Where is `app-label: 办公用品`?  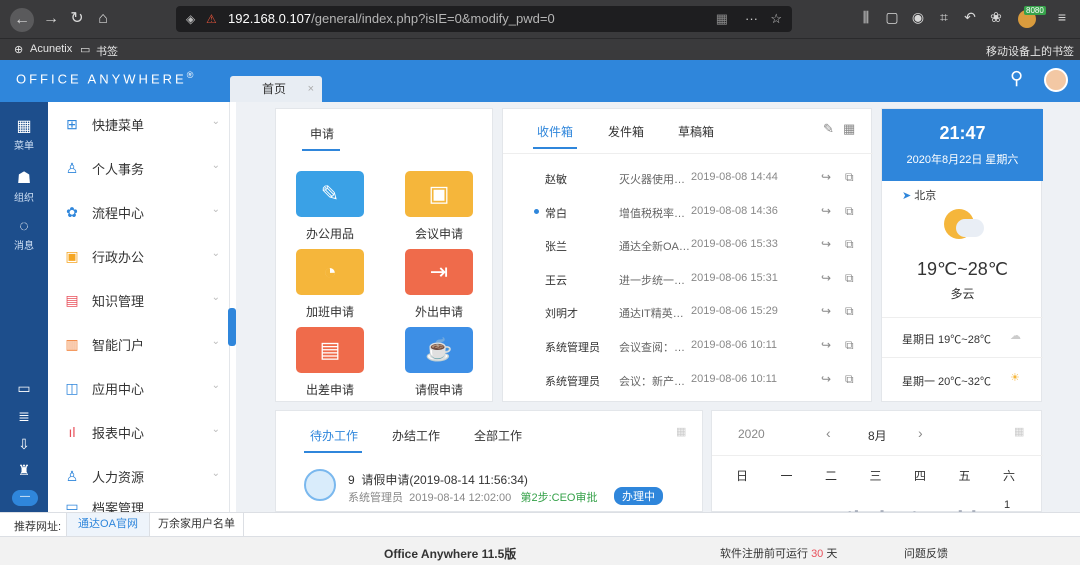
app-label: 办公用品 is located at coordinates (330, 233).